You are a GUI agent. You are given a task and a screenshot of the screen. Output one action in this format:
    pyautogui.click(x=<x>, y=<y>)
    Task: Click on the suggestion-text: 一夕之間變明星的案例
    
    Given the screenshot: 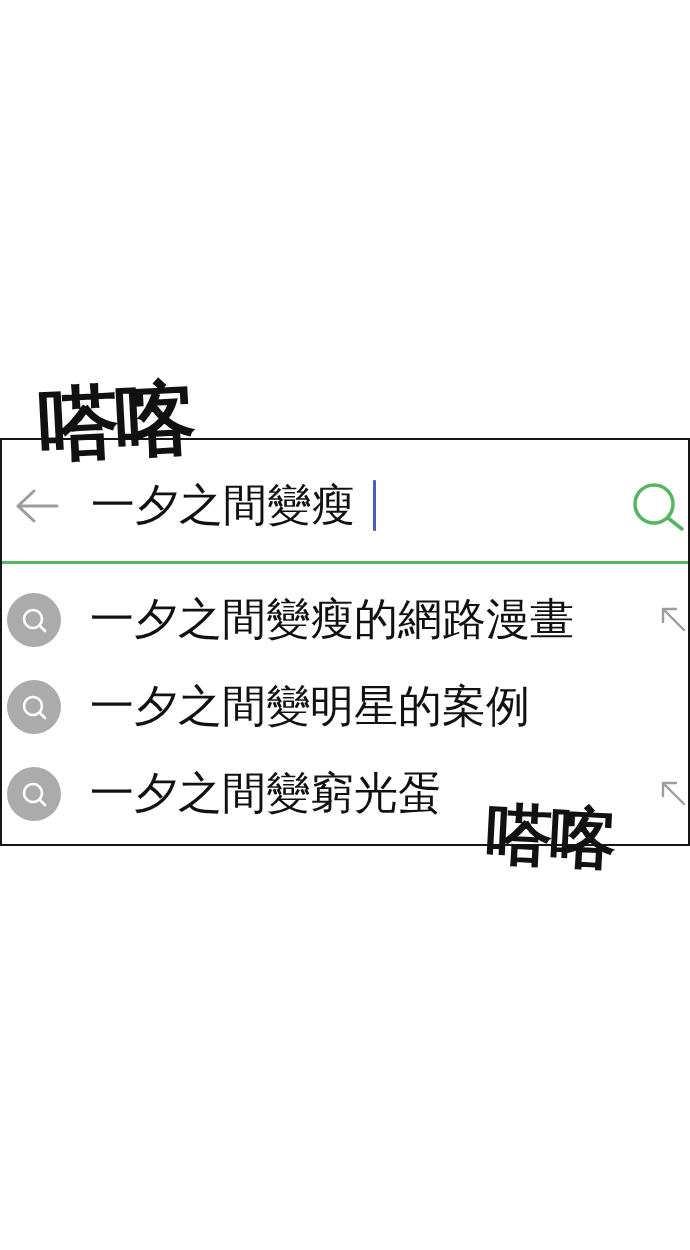 What is the action you would take?
    pyautogui.click(x=310, y=706)
    